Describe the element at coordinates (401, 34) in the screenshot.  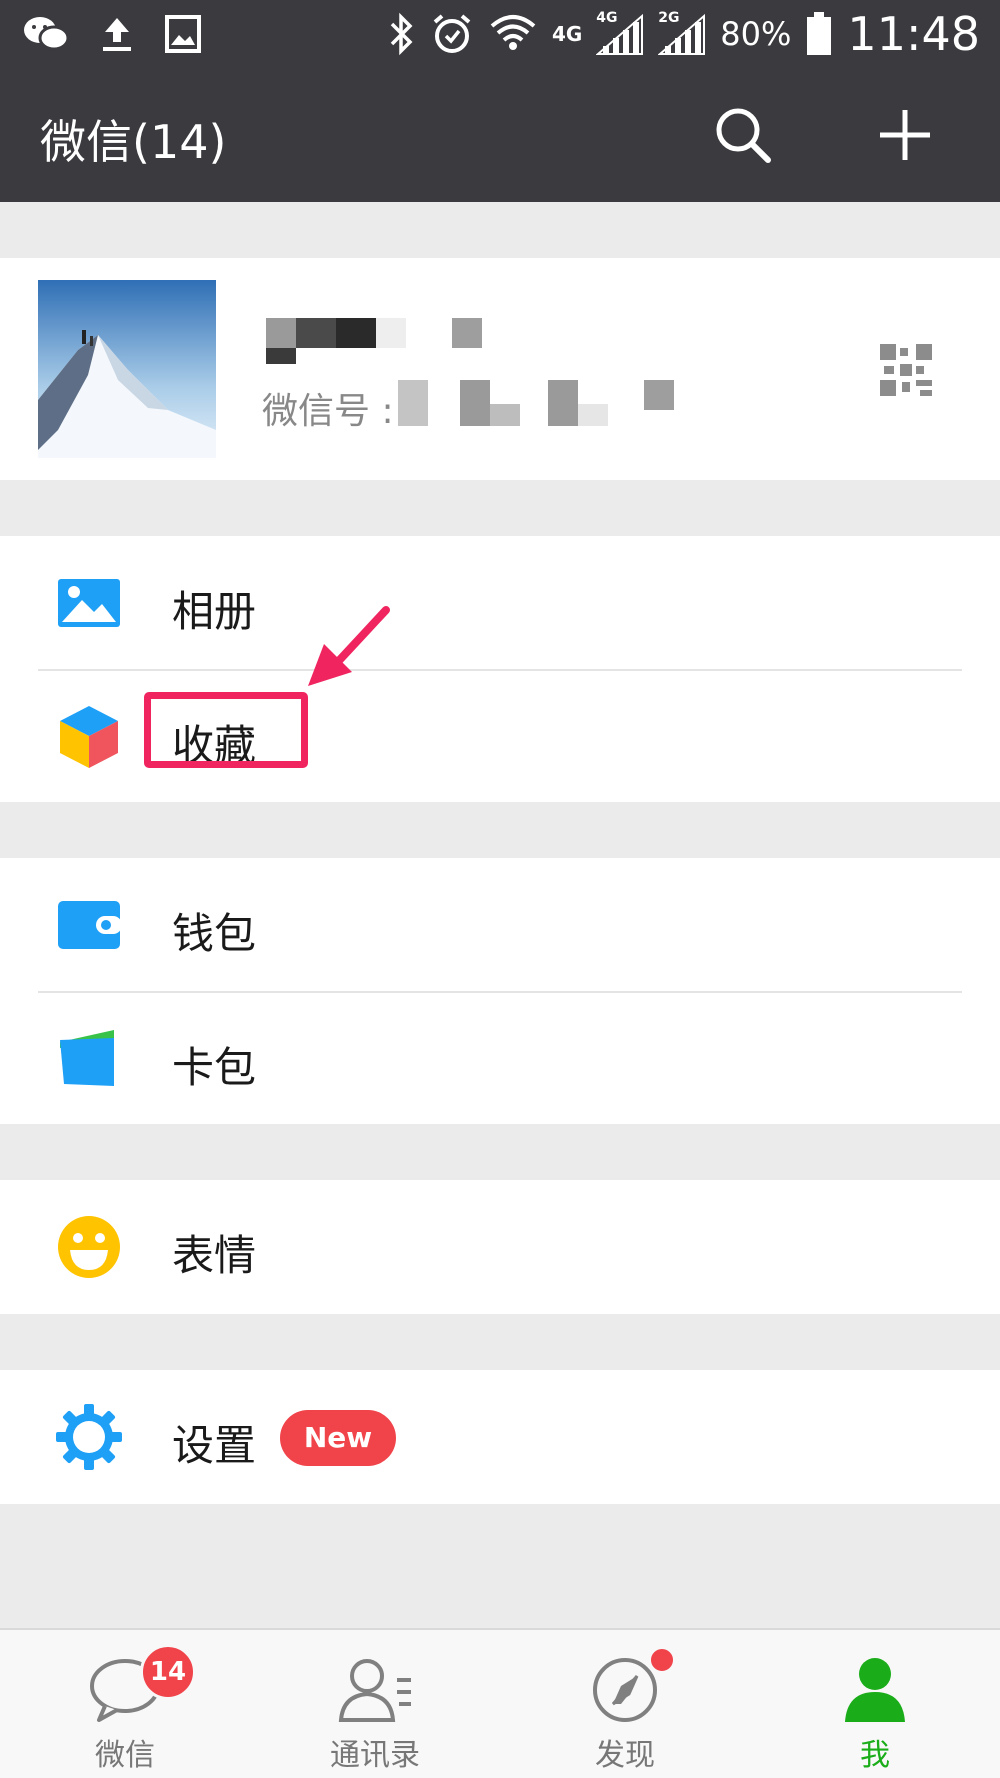
I see `bluetooth-icon` at that location.